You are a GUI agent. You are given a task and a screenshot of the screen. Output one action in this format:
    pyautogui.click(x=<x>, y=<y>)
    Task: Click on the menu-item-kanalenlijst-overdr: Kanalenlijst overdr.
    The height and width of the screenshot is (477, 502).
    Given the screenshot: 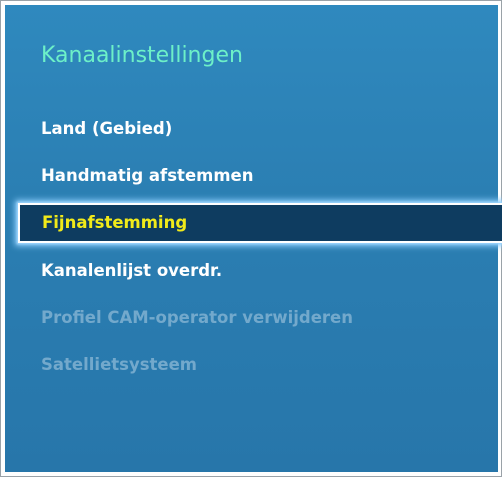 What is the action you would take?
    pyautogui.click(x=131, y=271)
    